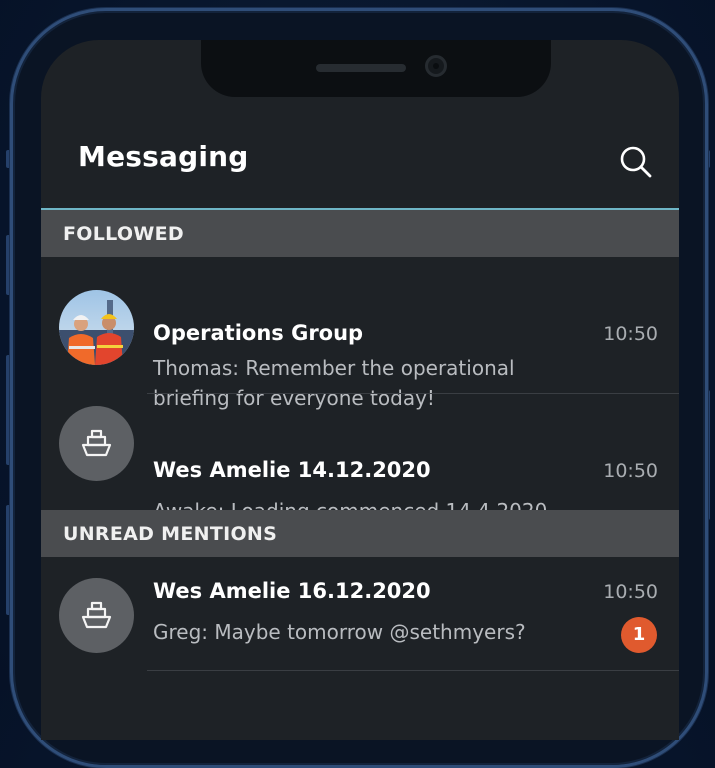 The height and width of the screenshot is (768, 715). I want to click on conversation-preview: Greg: Maybe tomorrow @sethmyers?, so click(339, 632).